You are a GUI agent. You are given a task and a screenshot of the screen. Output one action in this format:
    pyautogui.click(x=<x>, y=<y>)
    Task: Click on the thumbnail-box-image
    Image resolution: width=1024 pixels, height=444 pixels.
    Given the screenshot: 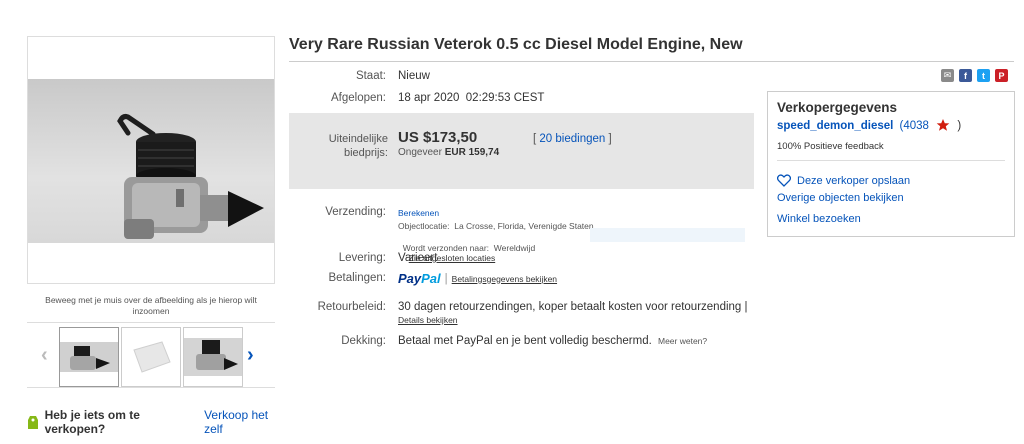 What is the action you would take?
    pyautogui.click(x=152, y=357)
    